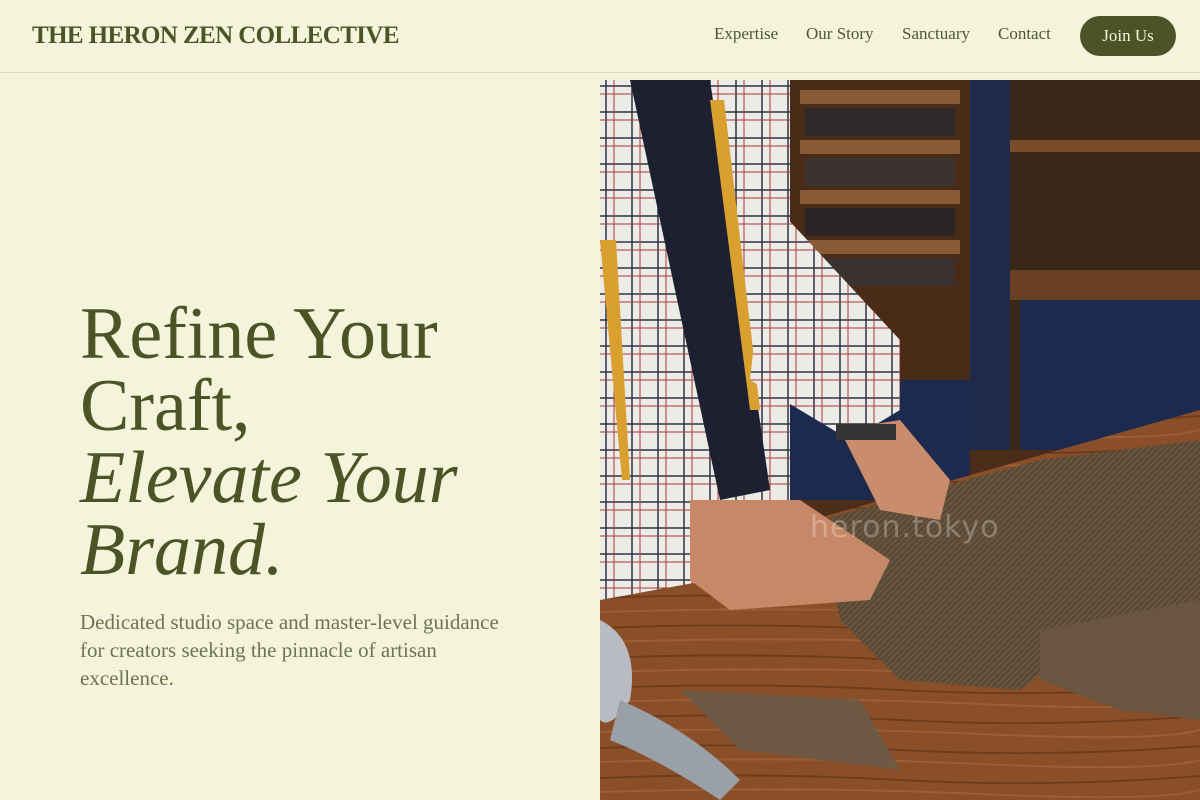  I want to click on headline-line-2: Craft,, so click(165, 406).